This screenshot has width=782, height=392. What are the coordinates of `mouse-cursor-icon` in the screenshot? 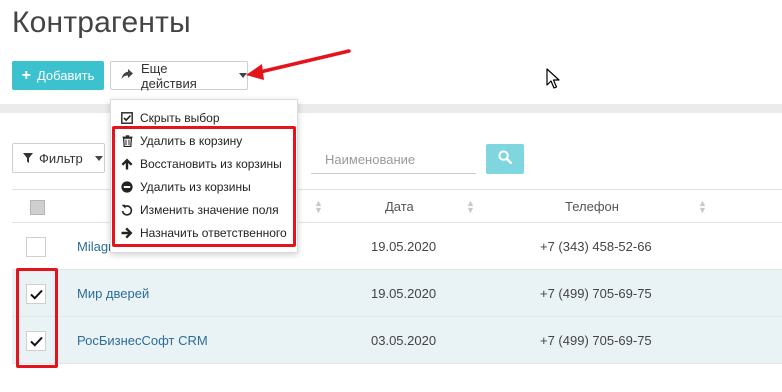 It's located at (553, 78).